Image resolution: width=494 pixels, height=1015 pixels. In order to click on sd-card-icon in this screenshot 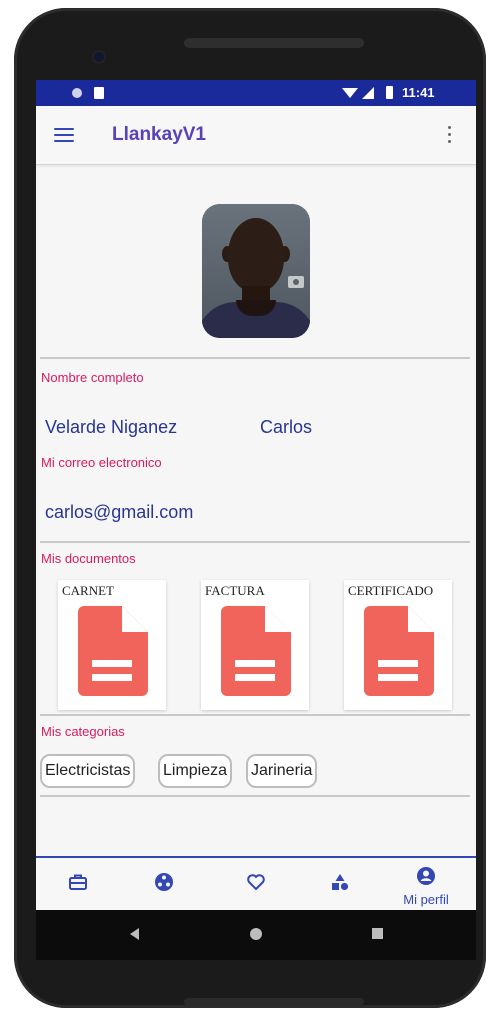, I will do `click(99, 93)`.